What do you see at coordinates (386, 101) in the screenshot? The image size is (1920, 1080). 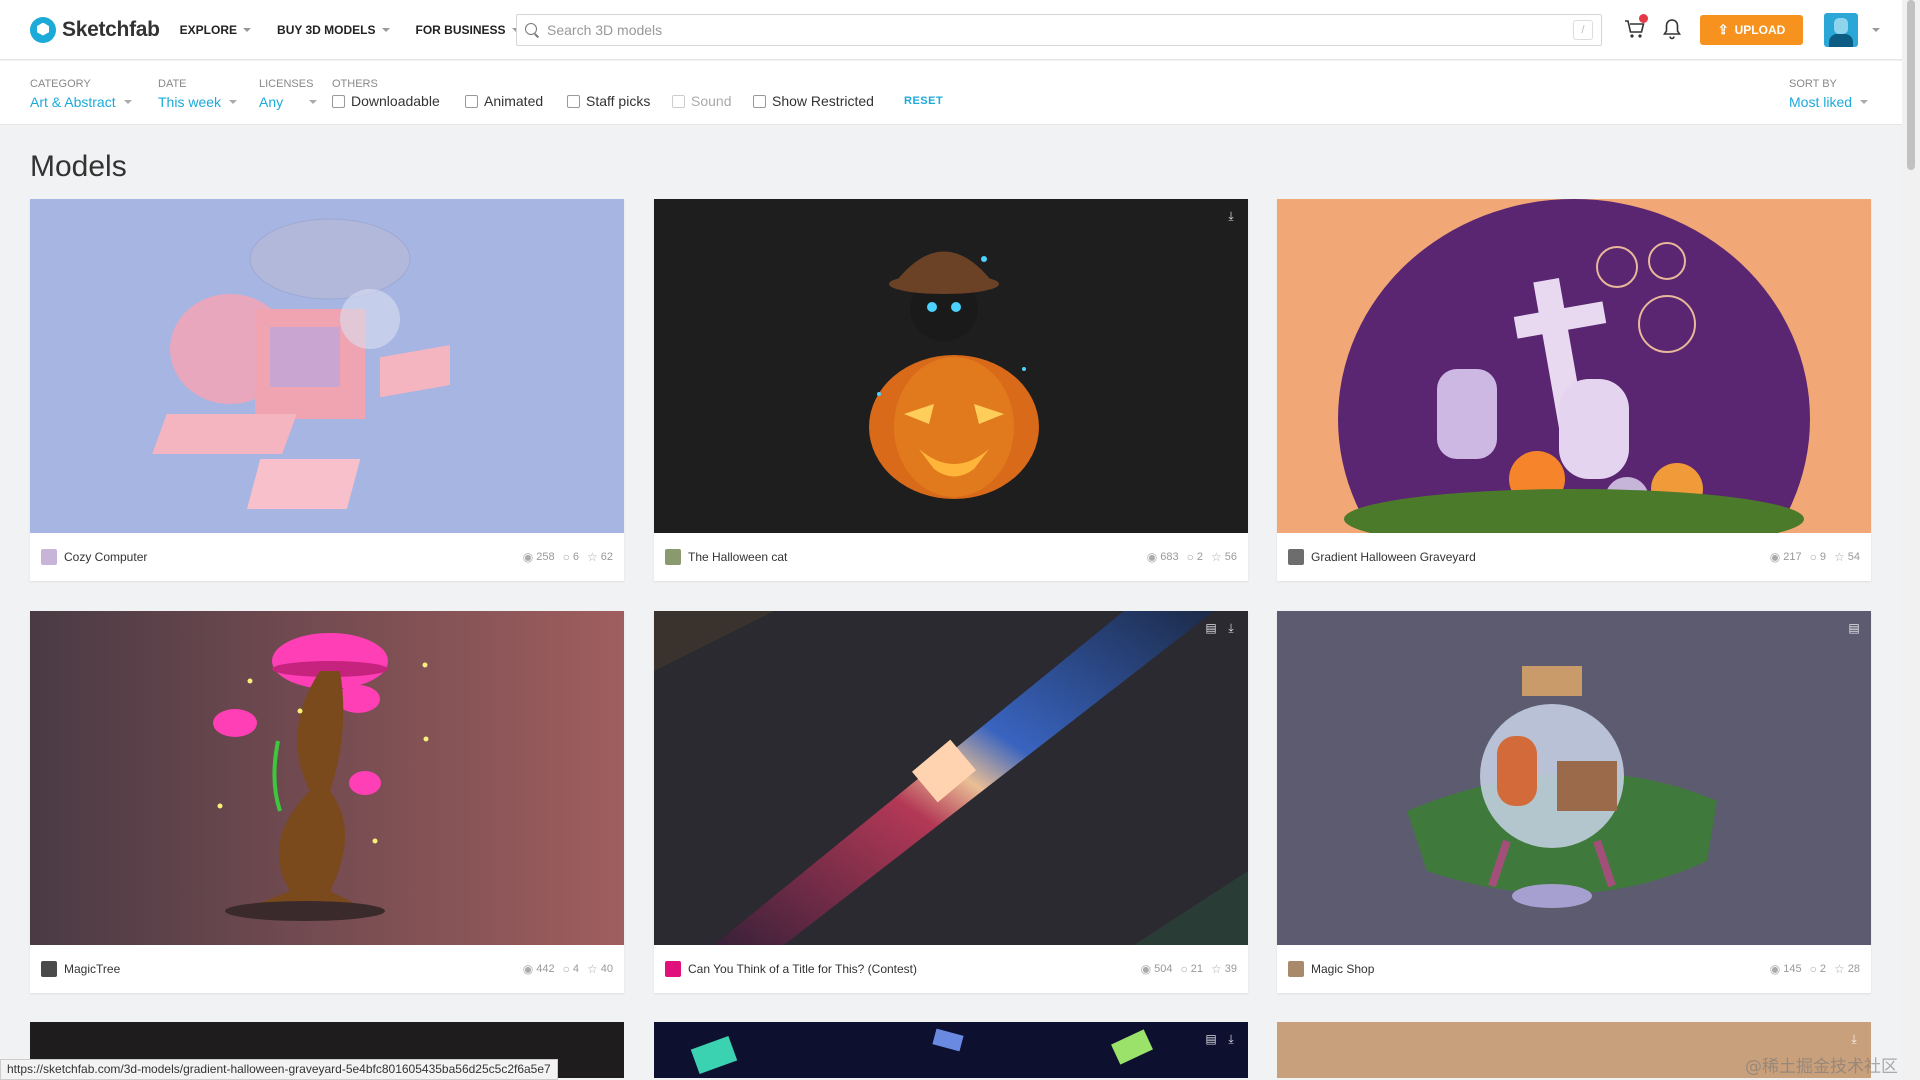 I see `downloadable-checkbox: Downloadable` at bounding box center [386, 101].